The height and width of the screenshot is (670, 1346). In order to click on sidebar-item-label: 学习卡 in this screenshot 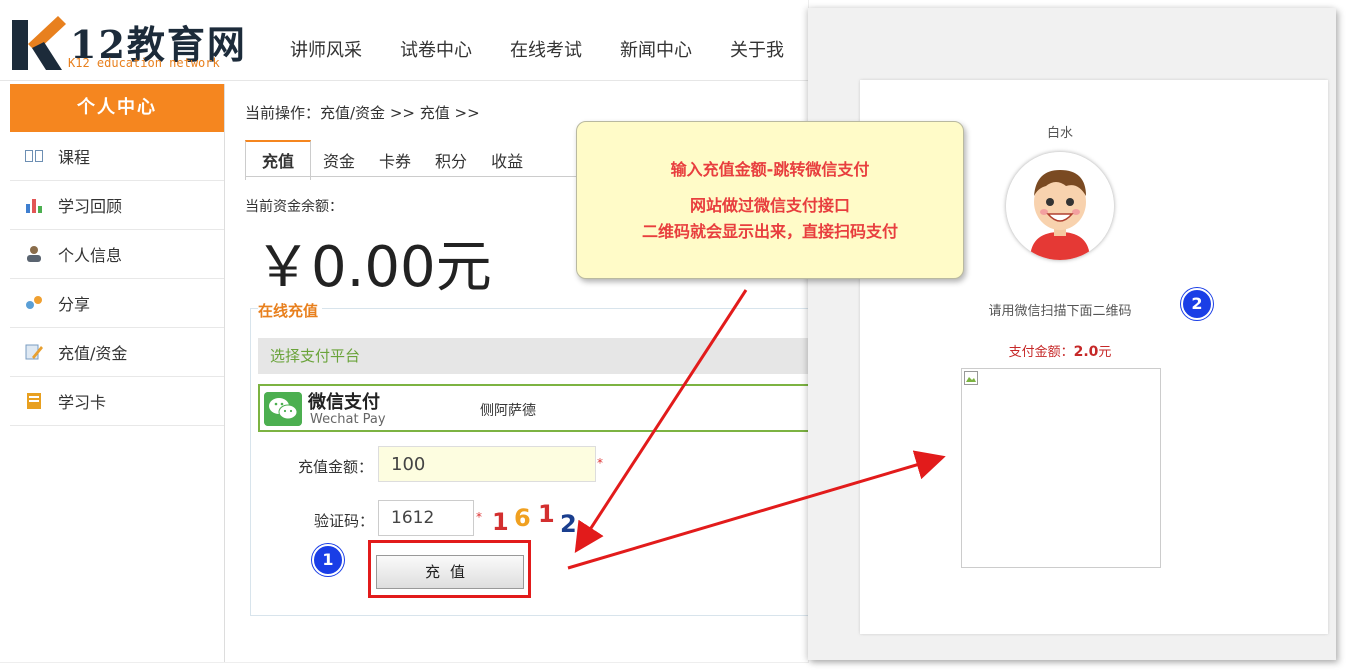, I will do `click(82, 402)`.